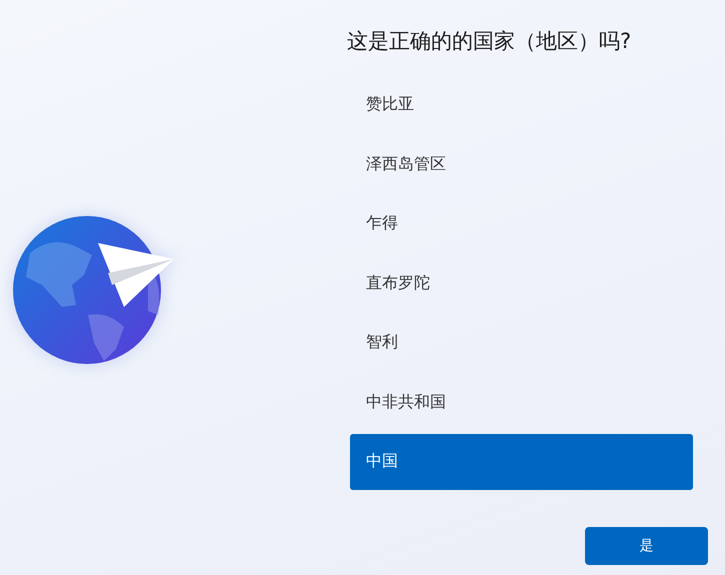 This screenshot has height=575, width=725. What do you see at coordinates (521, 342) in the screenshot?
I see `region-item: 智利` at bounding box center [521, 342].